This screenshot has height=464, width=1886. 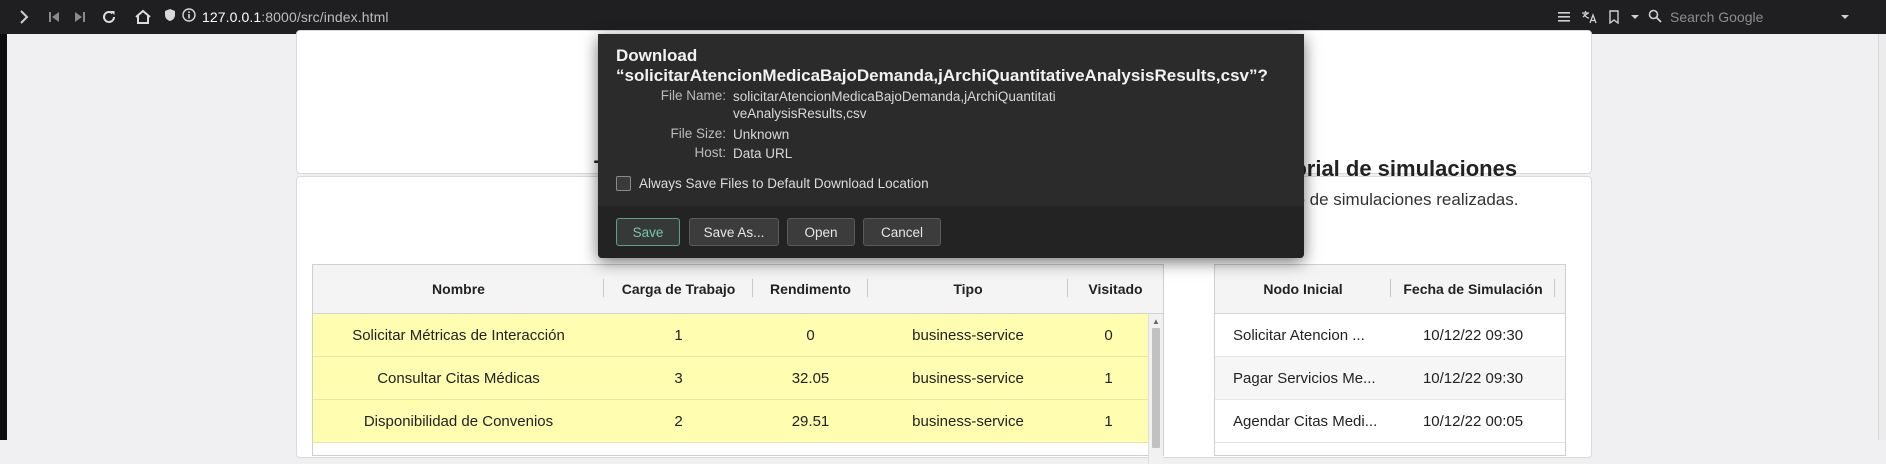 I want to click on column-label: Rendimento, so click(x=810, y=289).